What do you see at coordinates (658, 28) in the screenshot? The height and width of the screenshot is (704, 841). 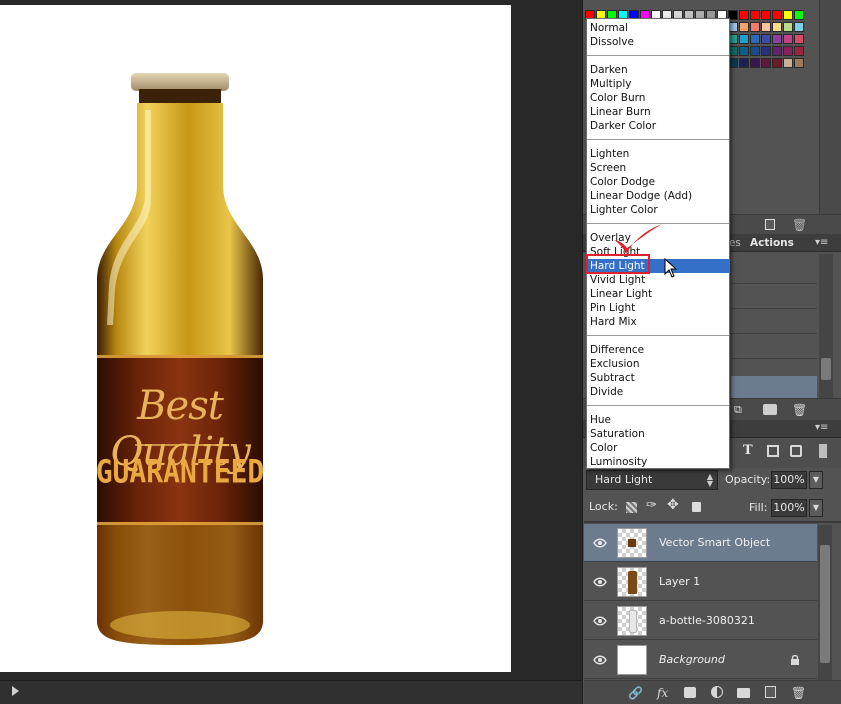 I see `menu-item-normal: Normal` at bounding box center [658, 28].